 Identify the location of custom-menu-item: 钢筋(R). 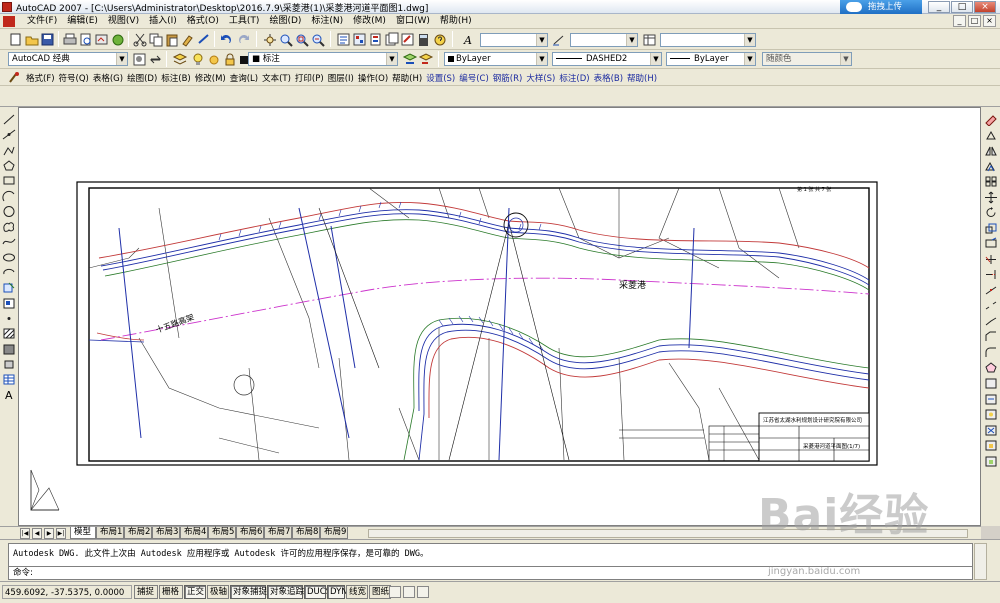
(510, 78).